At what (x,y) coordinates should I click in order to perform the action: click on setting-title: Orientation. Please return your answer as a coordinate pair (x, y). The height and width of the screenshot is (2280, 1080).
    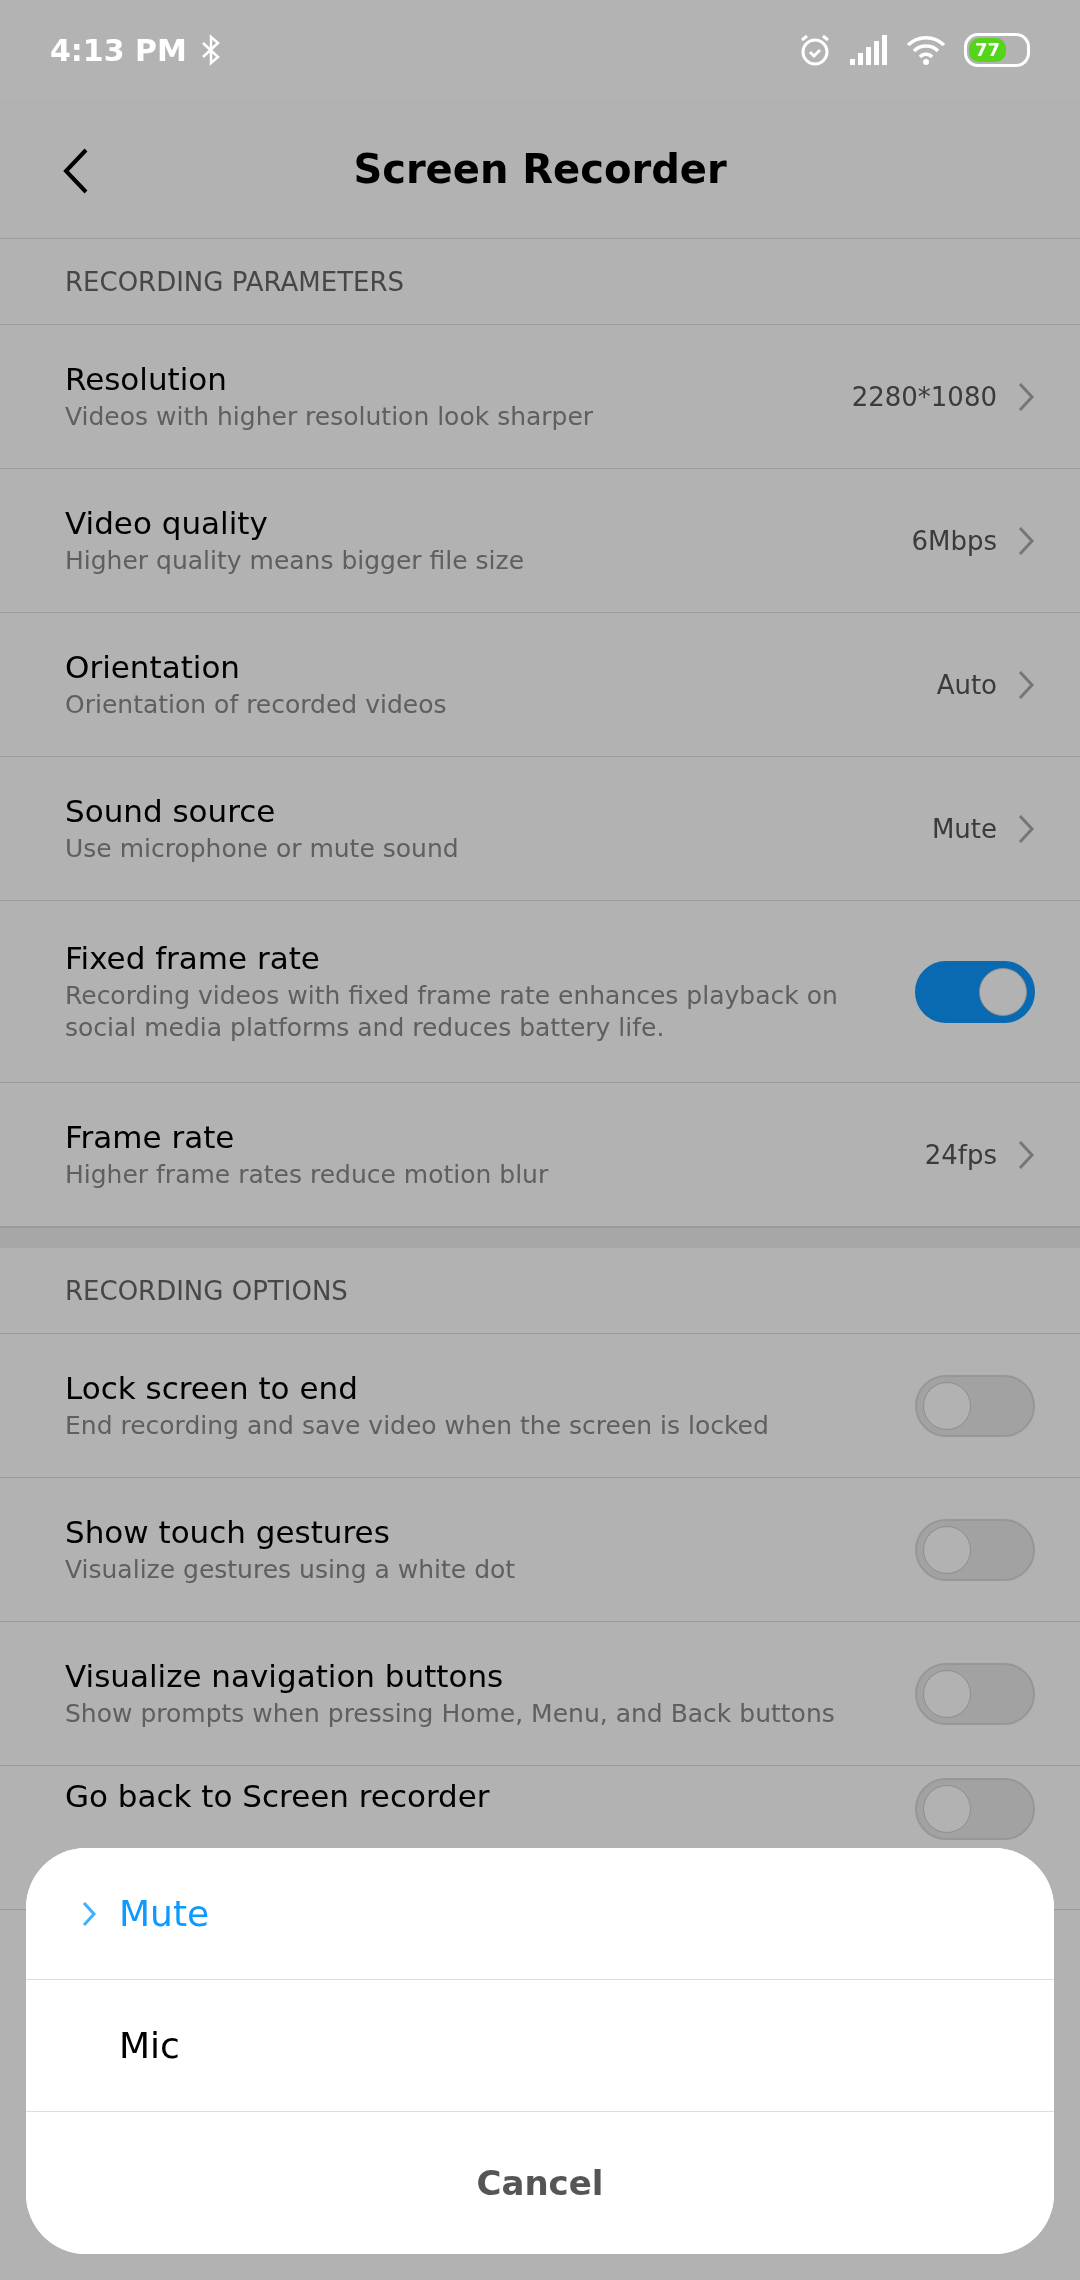
    Looking at the image, I should click on (491, 666).